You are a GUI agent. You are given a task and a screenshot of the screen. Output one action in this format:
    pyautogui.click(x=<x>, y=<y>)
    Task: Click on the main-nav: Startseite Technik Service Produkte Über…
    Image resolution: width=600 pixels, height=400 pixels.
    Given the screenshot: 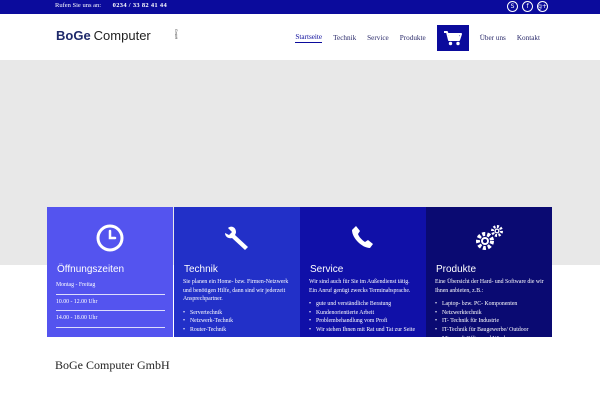 What is the action you would take?
    pyautogui.click(x=412, y=38)
    